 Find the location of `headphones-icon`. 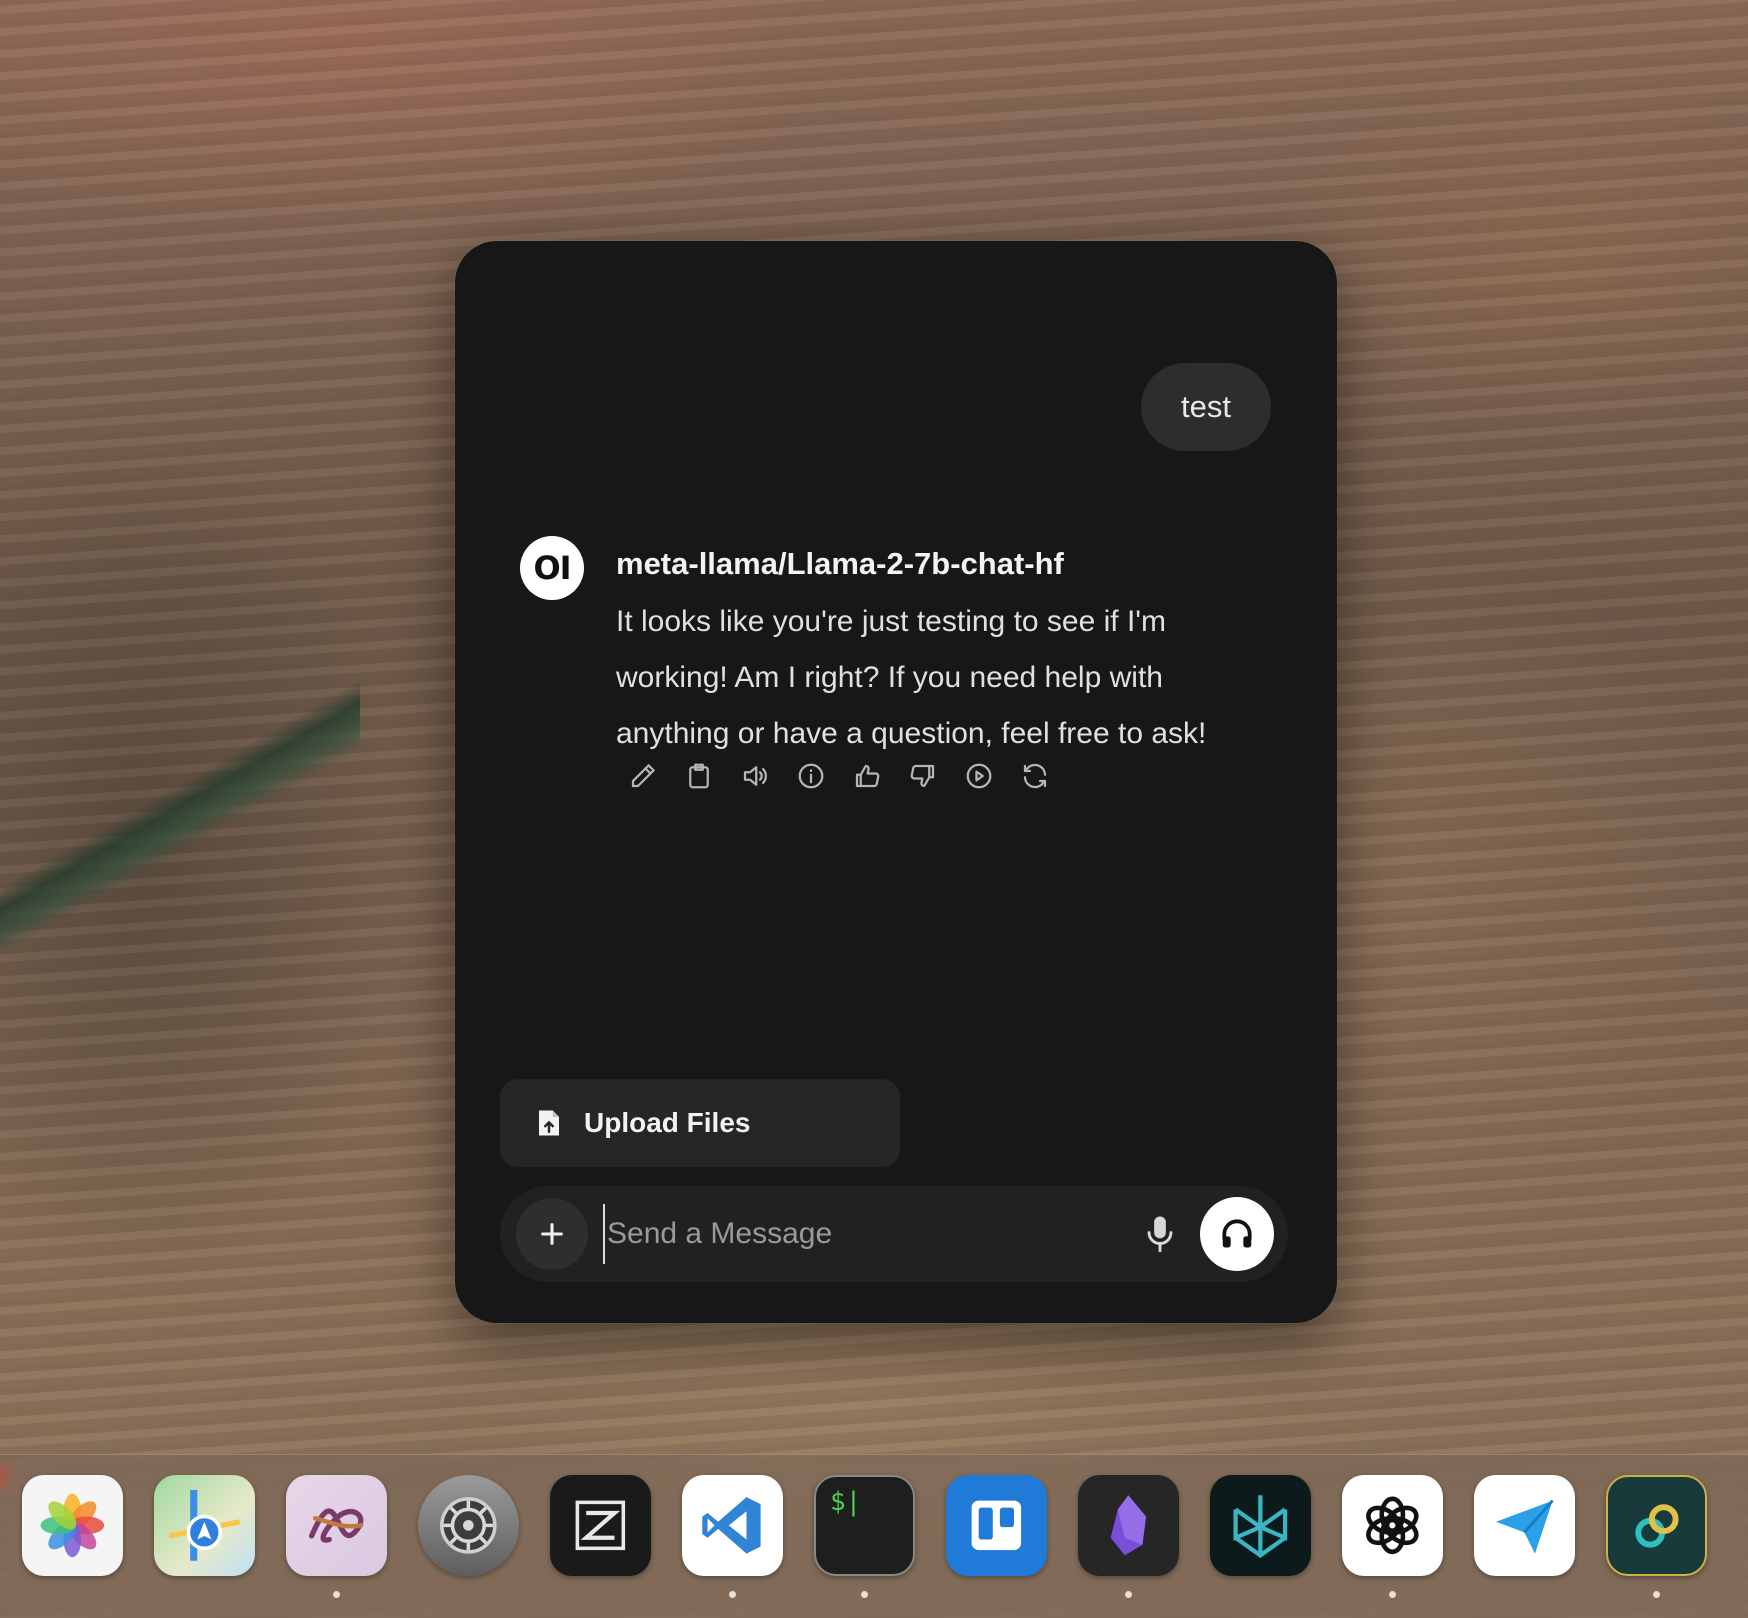

headphones-icon is located at coordinates (1237, 1233).